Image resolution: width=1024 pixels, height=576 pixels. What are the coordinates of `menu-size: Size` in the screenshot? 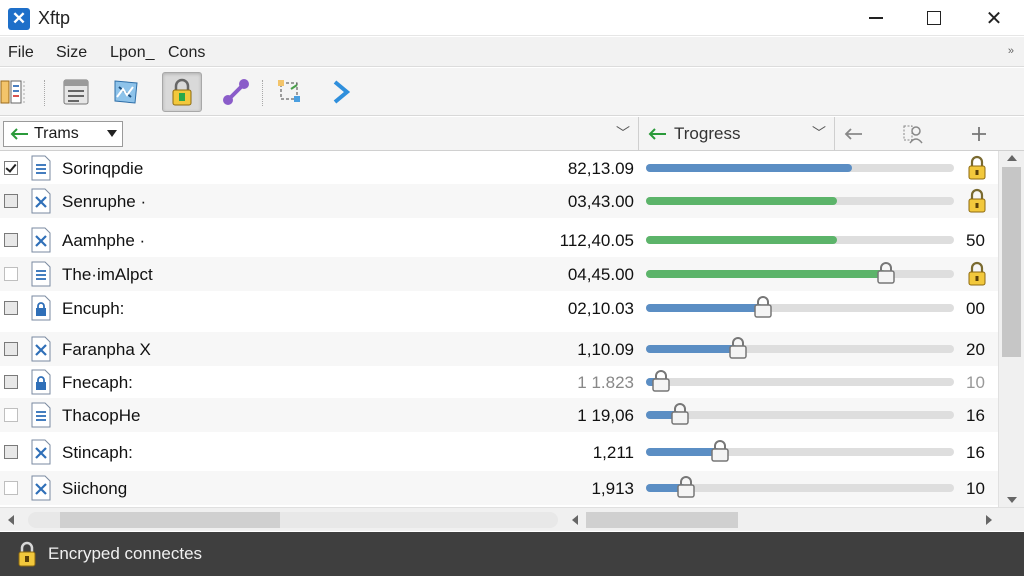 It's located at (71, 53).